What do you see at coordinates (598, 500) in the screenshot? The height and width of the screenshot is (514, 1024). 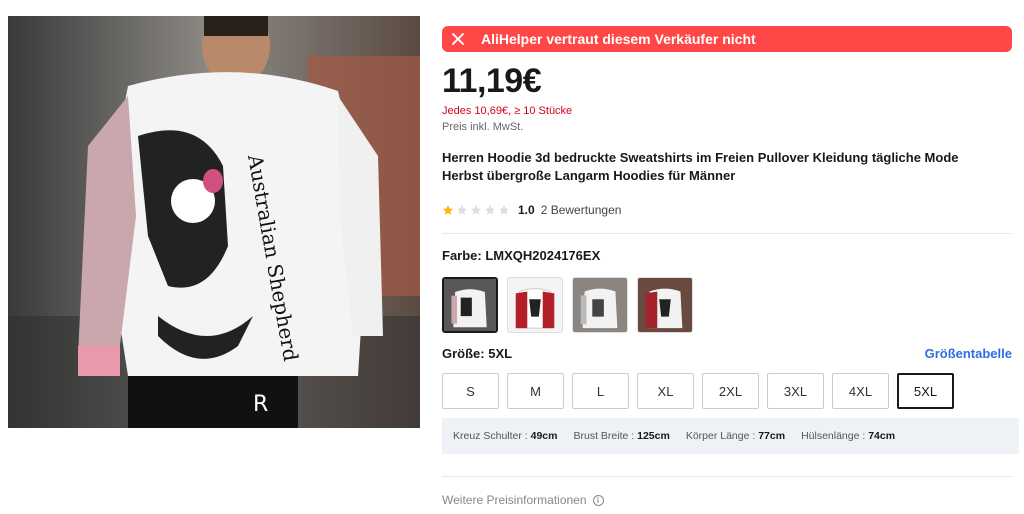 I see `info-icon: i` at bounding box center [598, 500].